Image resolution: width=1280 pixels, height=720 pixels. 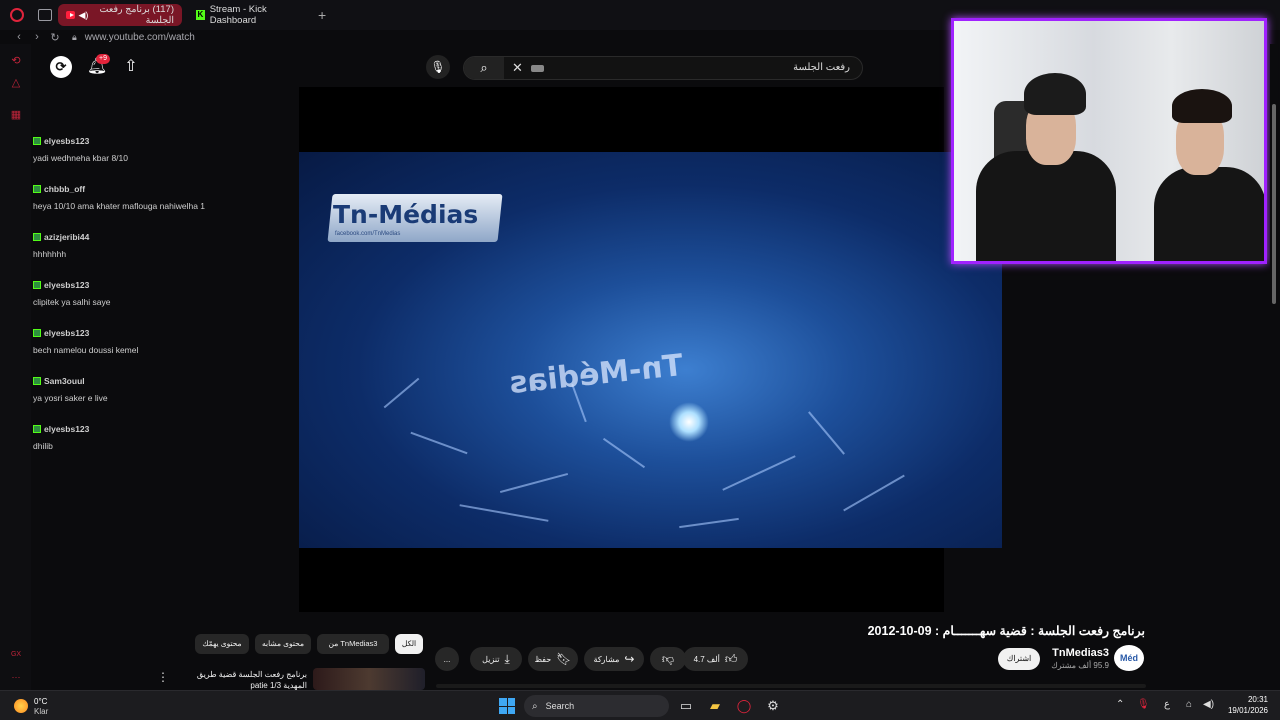 What do you see at coordinates (19, 37) in the screenshot?
I see `back-icon: ‹` at bounding box center [19, 37].